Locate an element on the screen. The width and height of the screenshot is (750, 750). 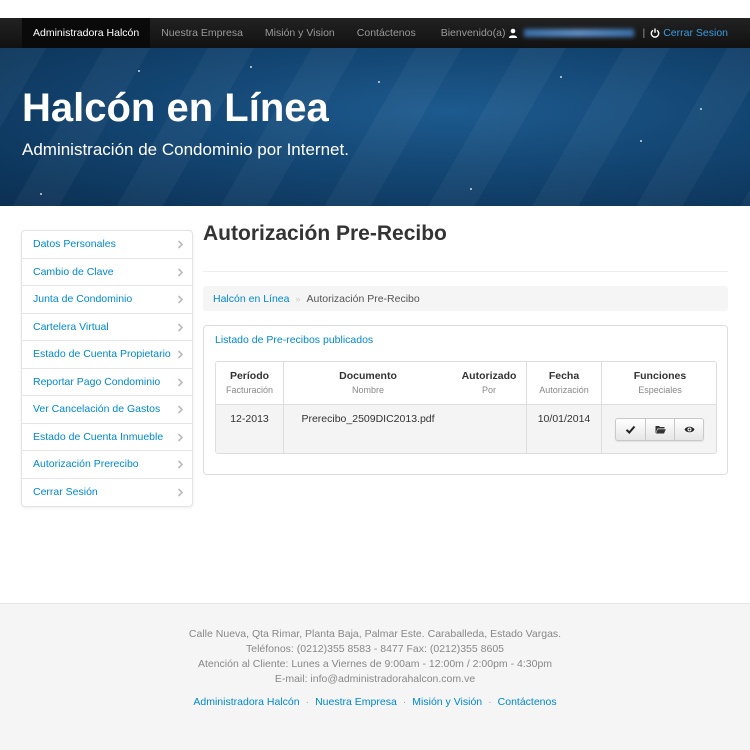
footer-link-empresa: Nuestra Empresa is located at coordinates (356, 702).